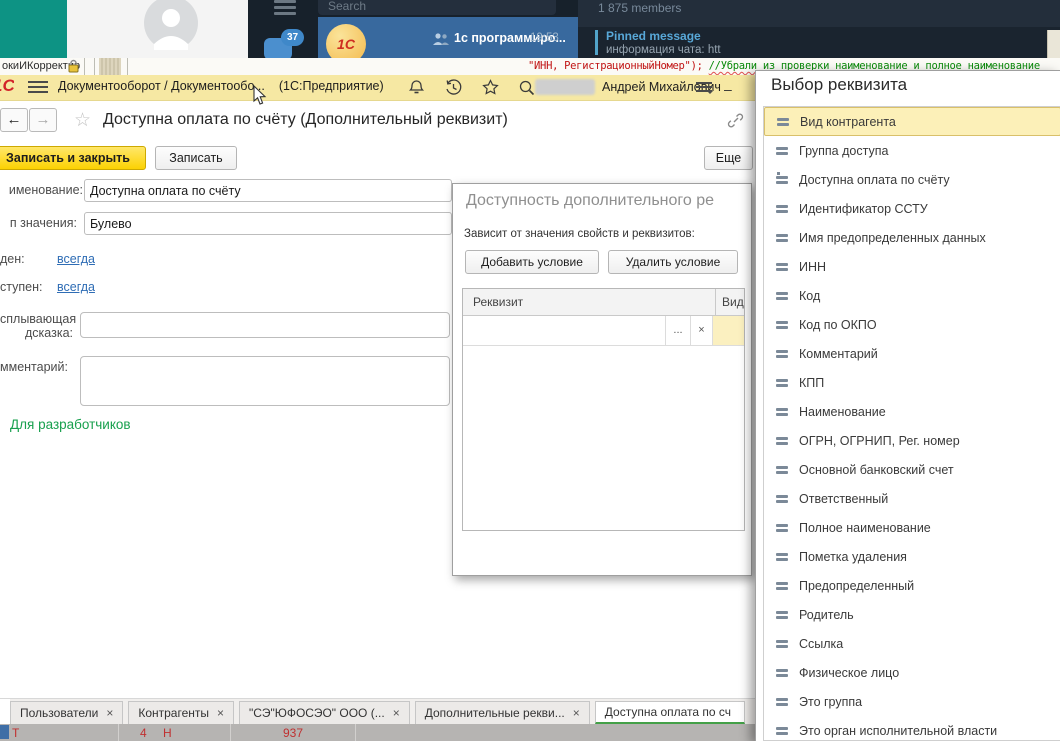 This screenshot has width=1060, height=741. What do you see at coordinates (912, 266) in the screenshot?
I see `picker-list-item: ИНН` at bounding box center [912, 266].